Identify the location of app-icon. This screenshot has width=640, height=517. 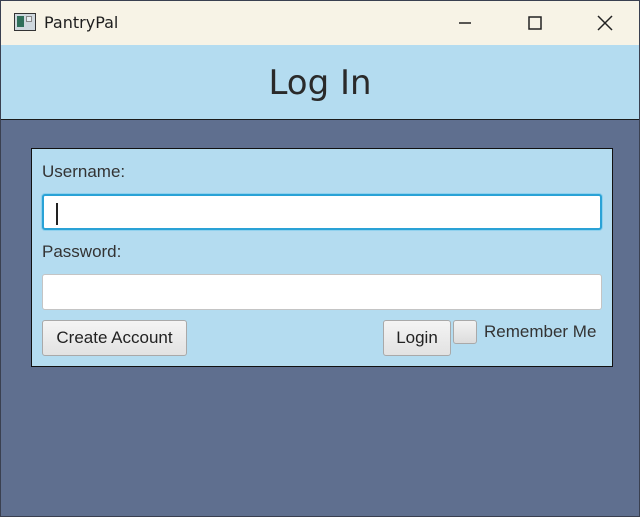
(25, 22).